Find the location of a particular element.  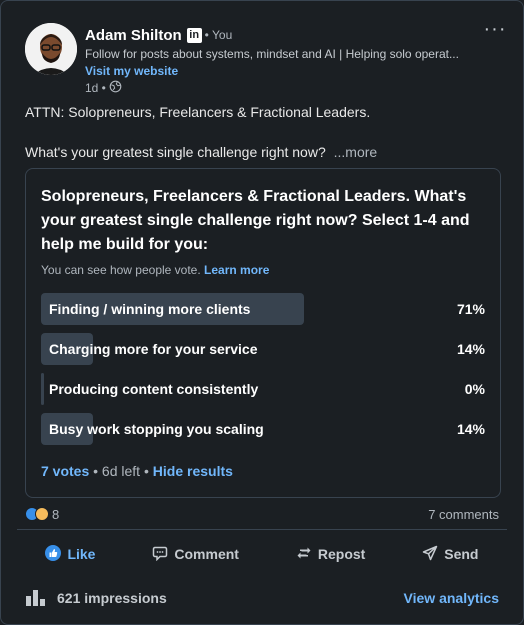

more-horizontal-icon: ··· is located at coordinates (495, 31).